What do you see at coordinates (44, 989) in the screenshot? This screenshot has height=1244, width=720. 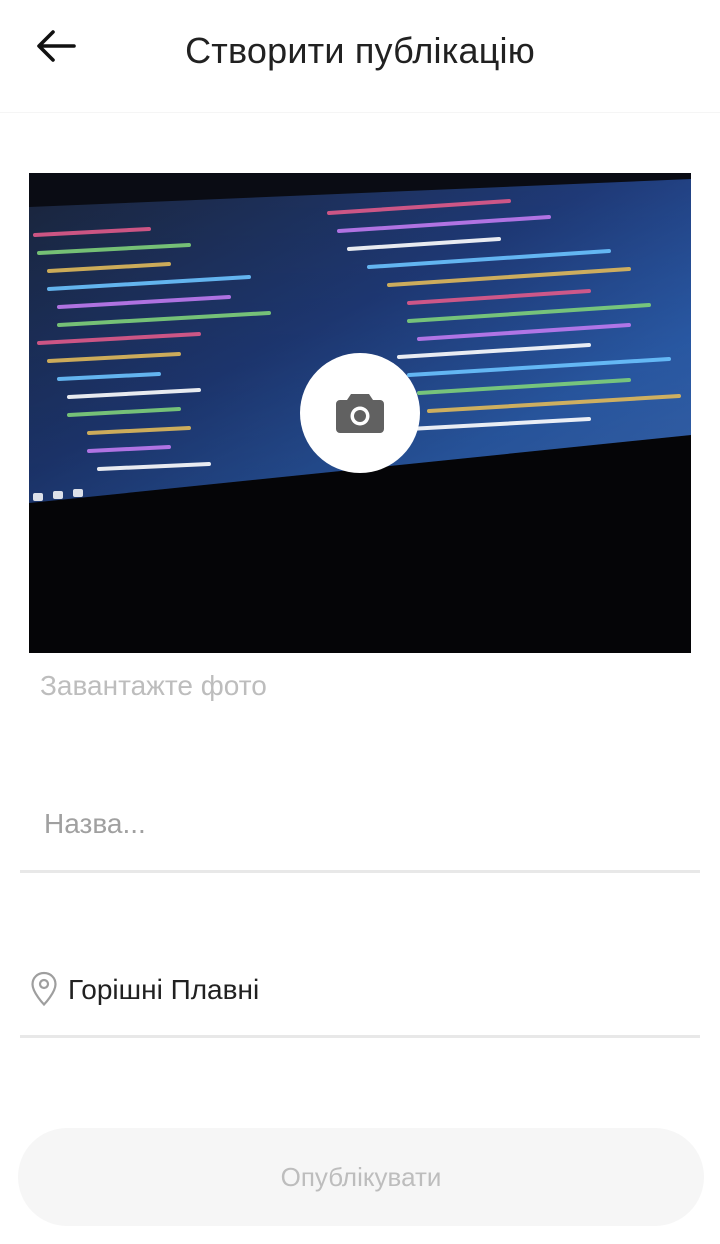 I see `map-pin-icon` at bounding box center [44, 989].